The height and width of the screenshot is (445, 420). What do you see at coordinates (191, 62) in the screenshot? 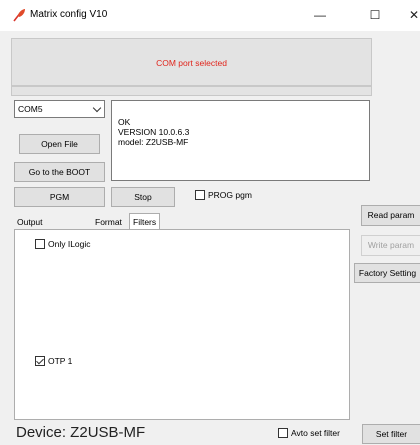
I see `status-message: COM port selected` at bounding box center [191, 62].